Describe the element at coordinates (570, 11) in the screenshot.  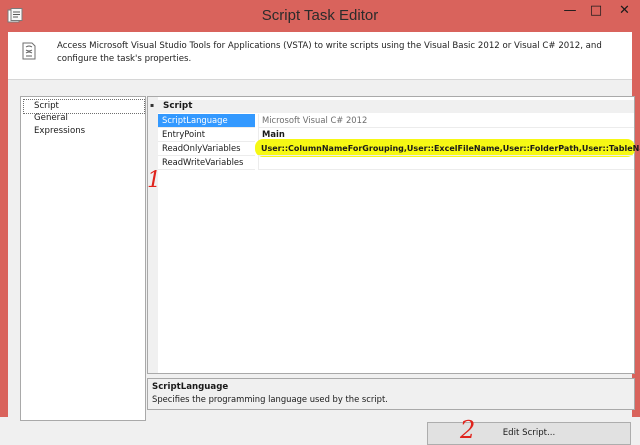
I see `minimize-button: —` at that location.